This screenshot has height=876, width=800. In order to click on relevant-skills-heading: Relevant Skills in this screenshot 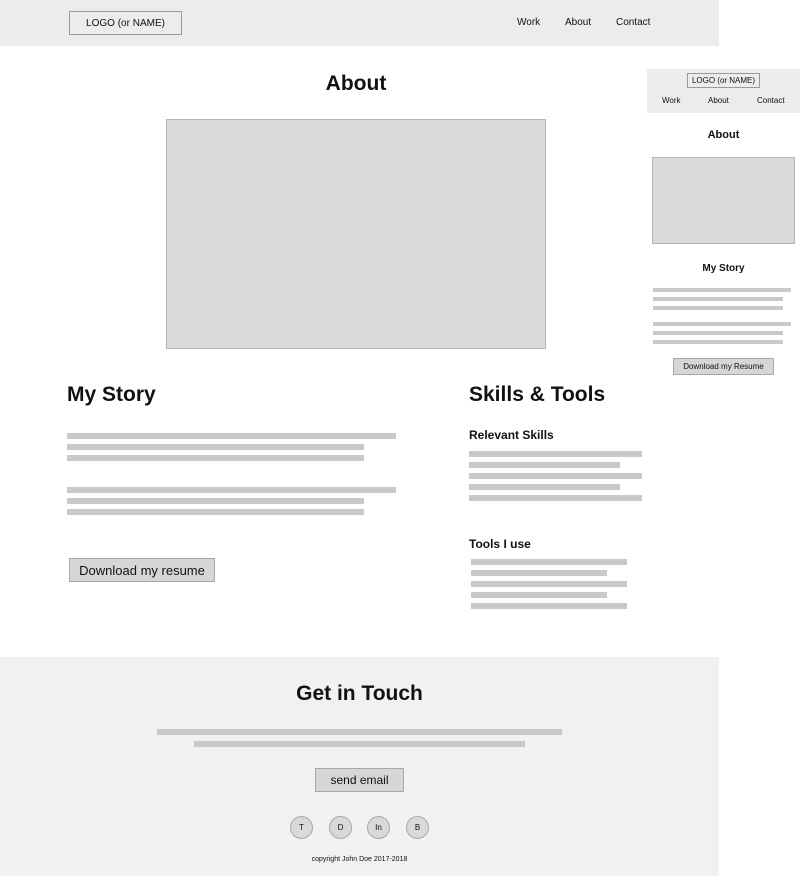, I will do `click(511, 435)`.